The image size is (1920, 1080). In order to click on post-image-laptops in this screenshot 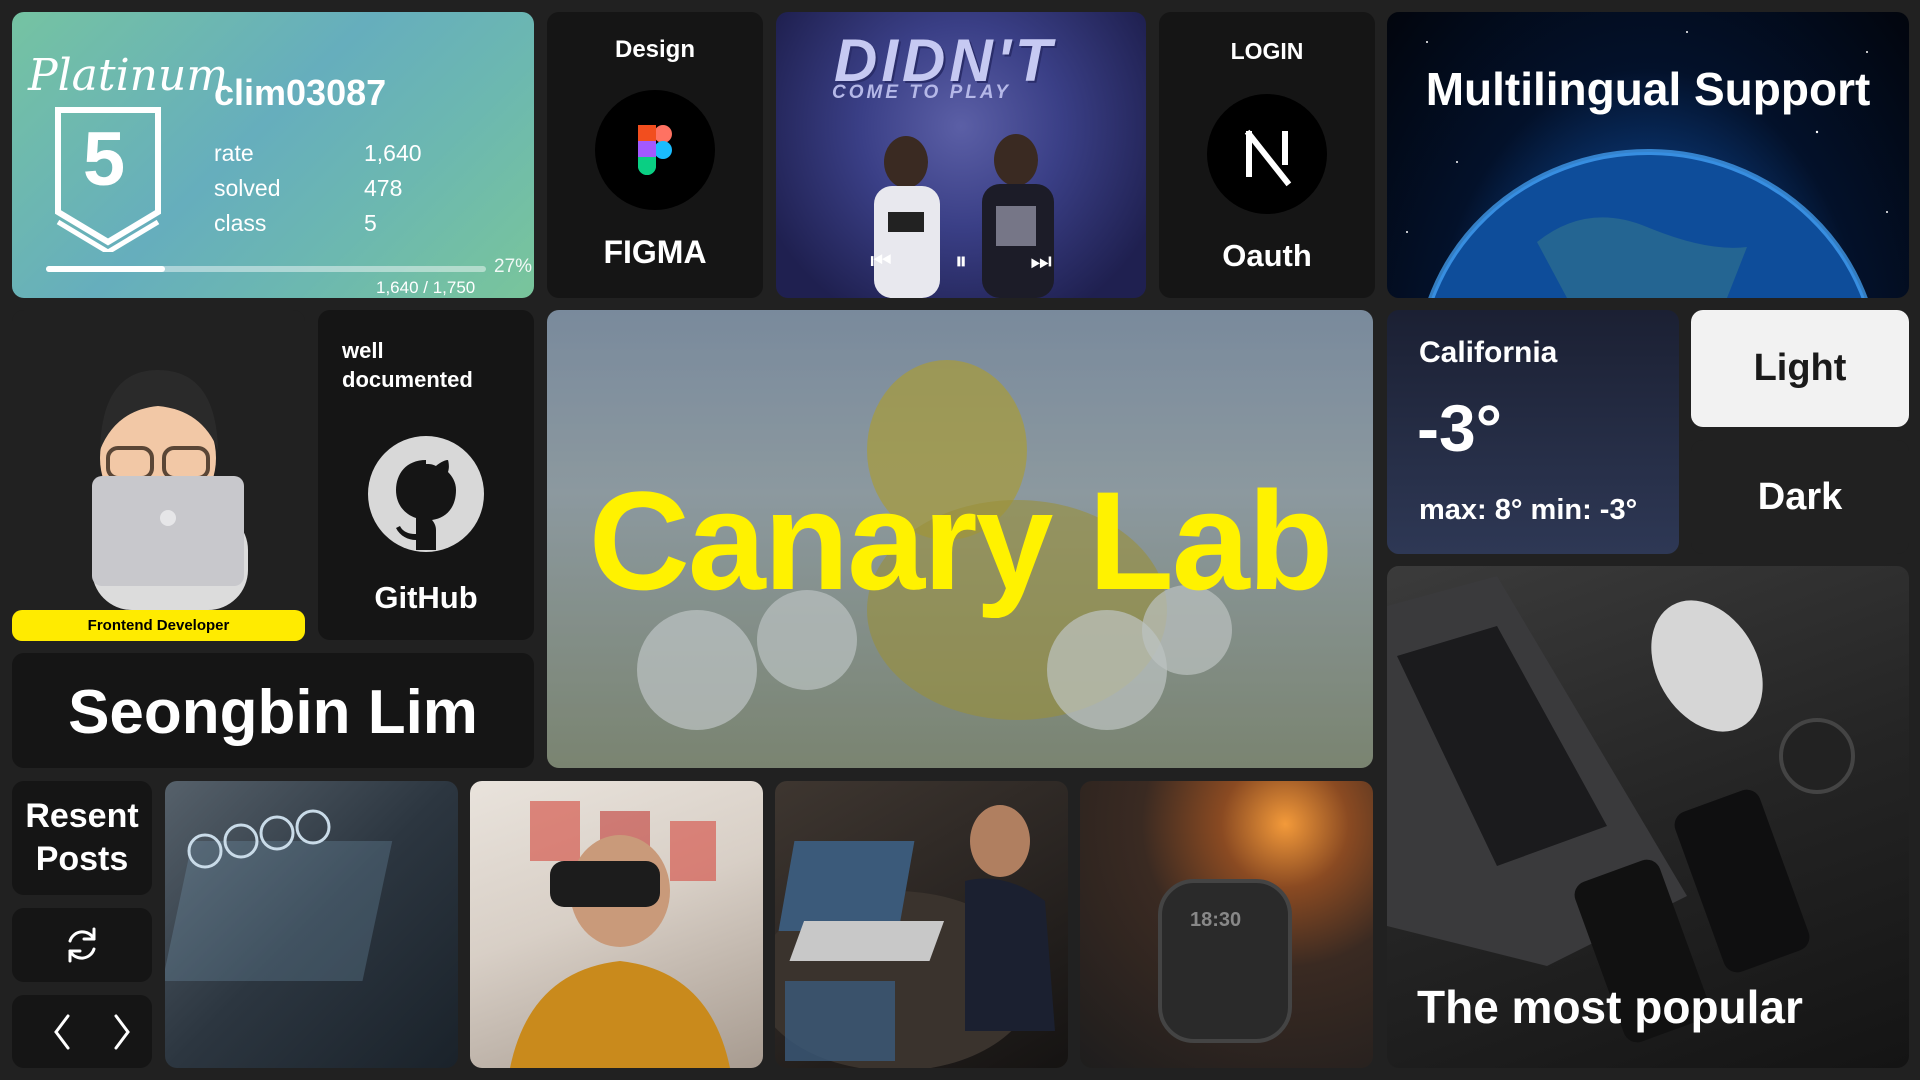, I will do `click(915, 936)`.